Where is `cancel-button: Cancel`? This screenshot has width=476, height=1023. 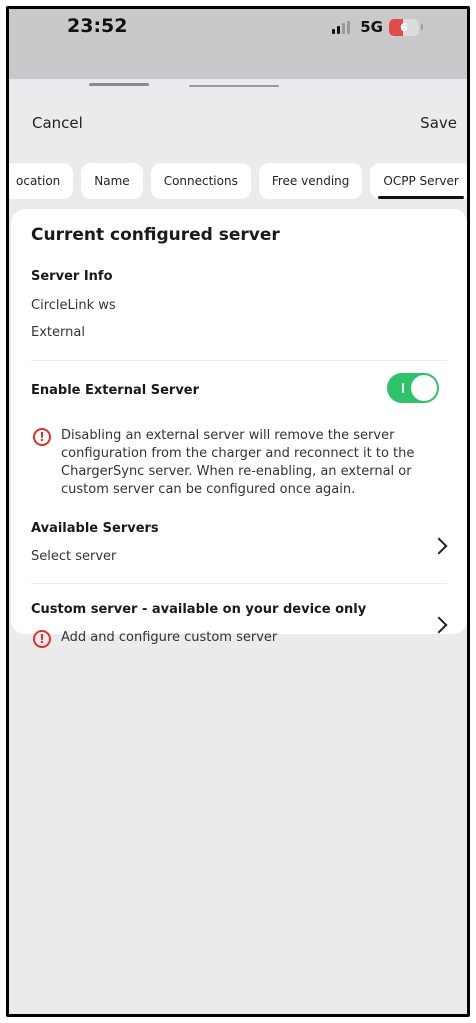
cancel-button: Cancel is located at coordinates (57, 123).